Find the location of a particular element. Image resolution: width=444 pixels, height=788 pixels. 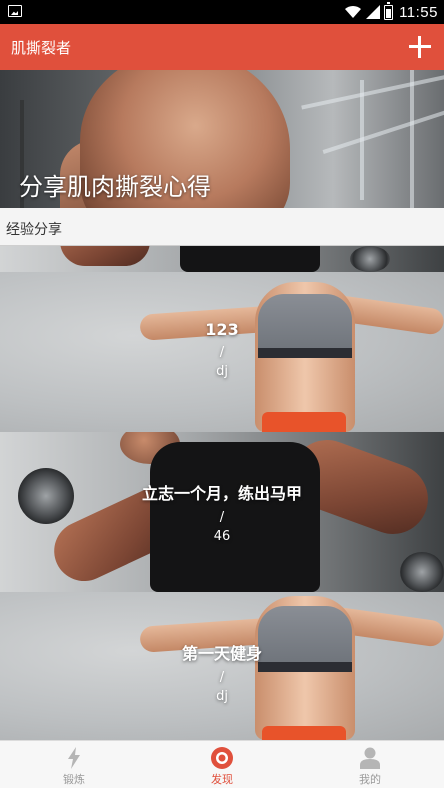

nav-item-workout: 锻炼 is located at coordinates (74, 764).